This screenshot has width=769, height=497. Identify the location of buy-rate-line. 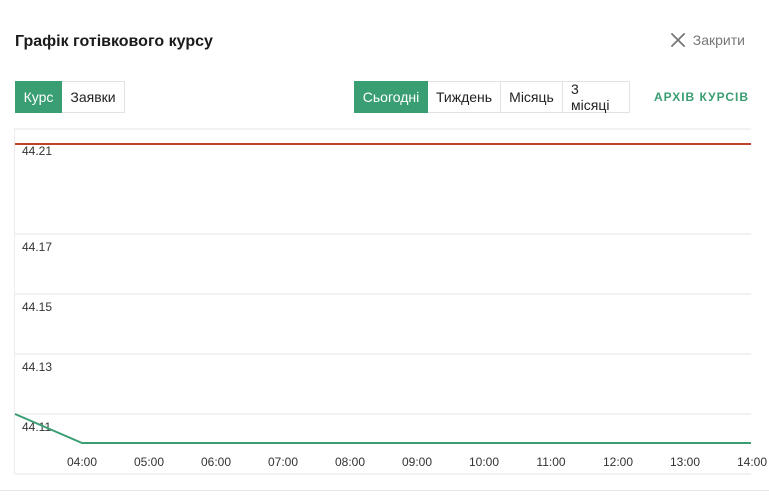
(382, 428).